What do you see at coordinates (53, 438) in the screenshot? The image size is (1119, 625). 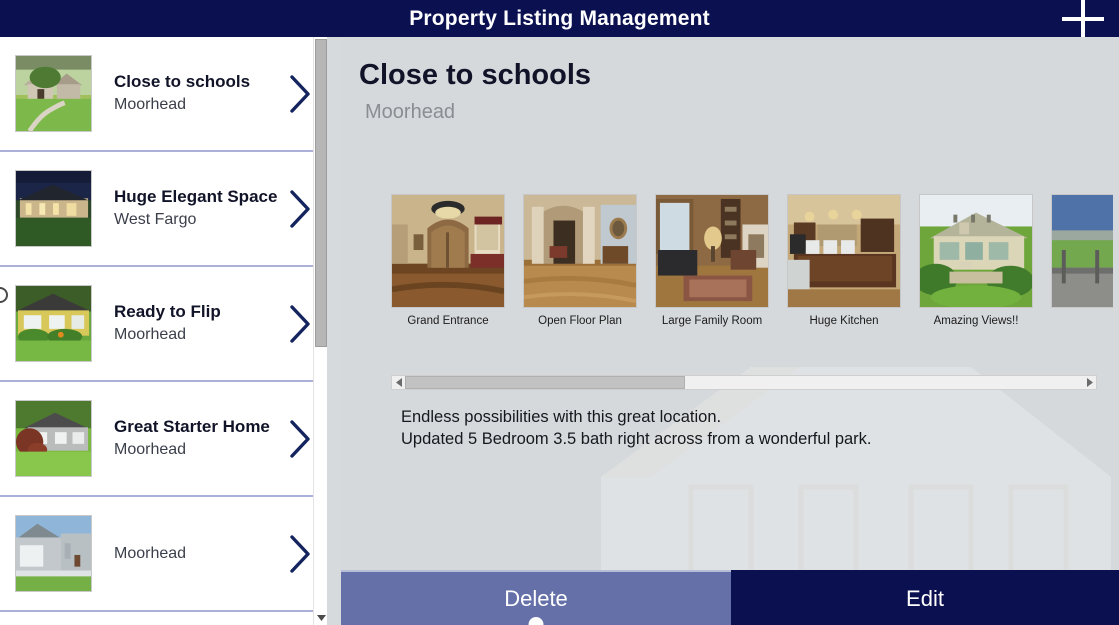 I see `gray-ranch-house-photo` at bounding box center [53, 438].